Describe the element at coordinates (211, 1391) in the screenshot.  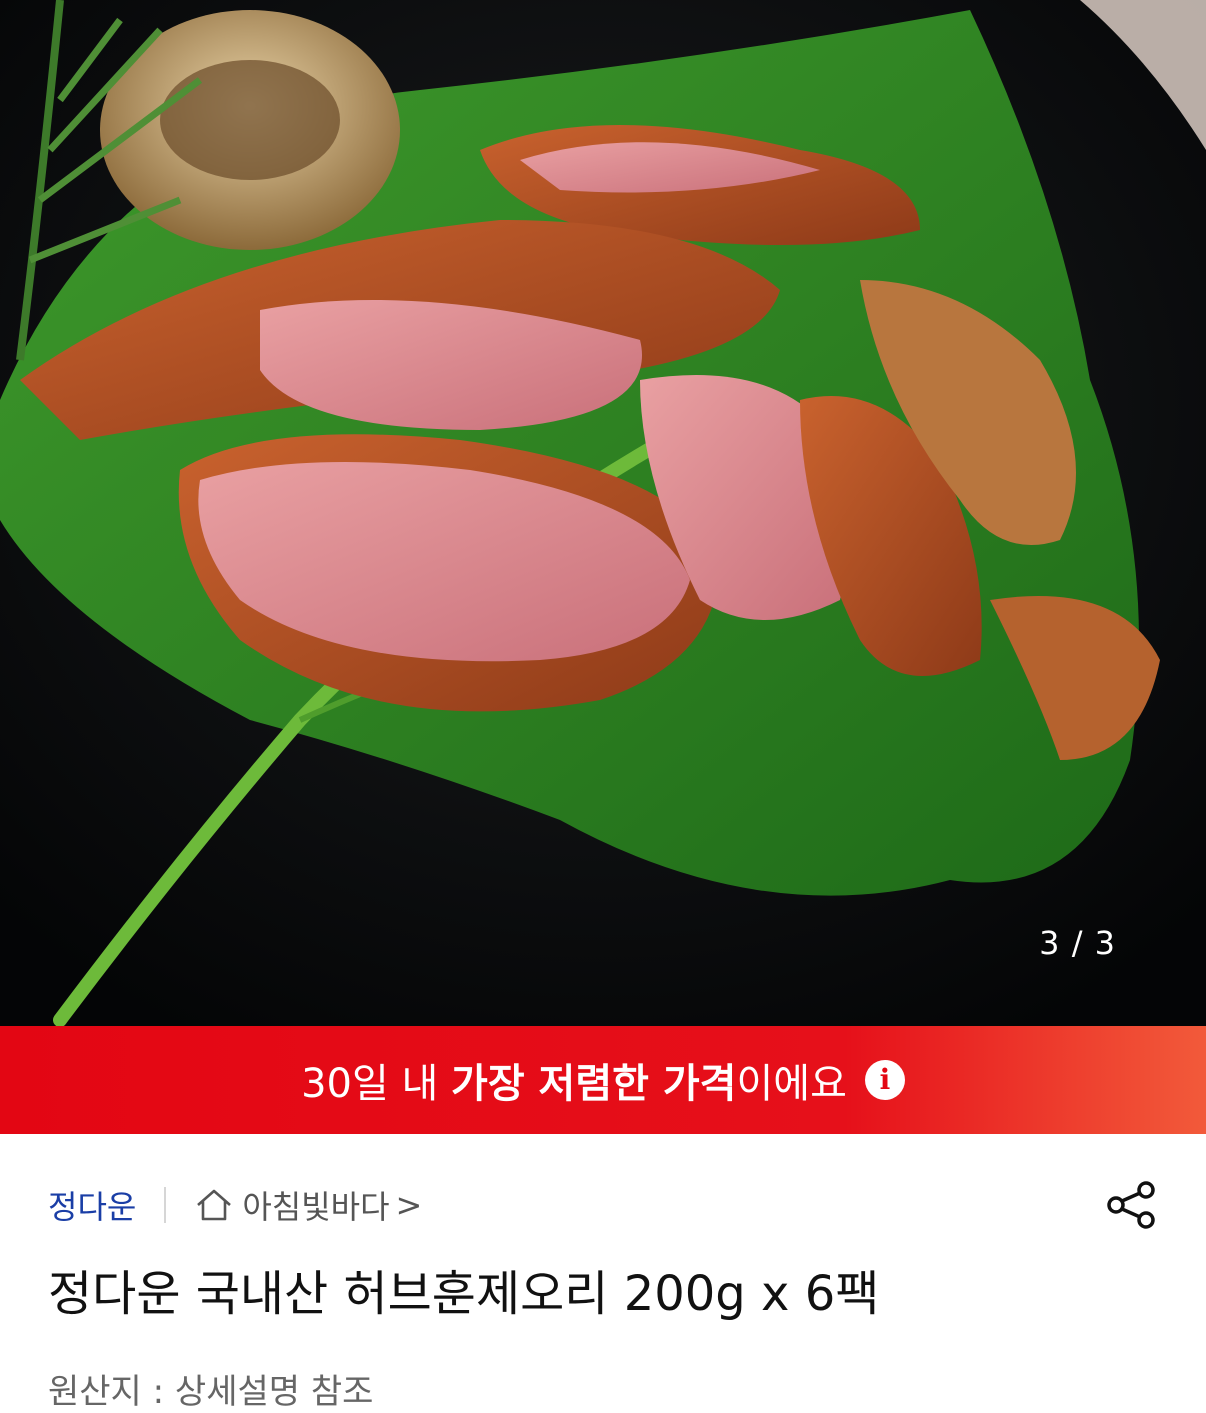
I see `product-origin: 원산지 : 상세설명 참조` at that location.